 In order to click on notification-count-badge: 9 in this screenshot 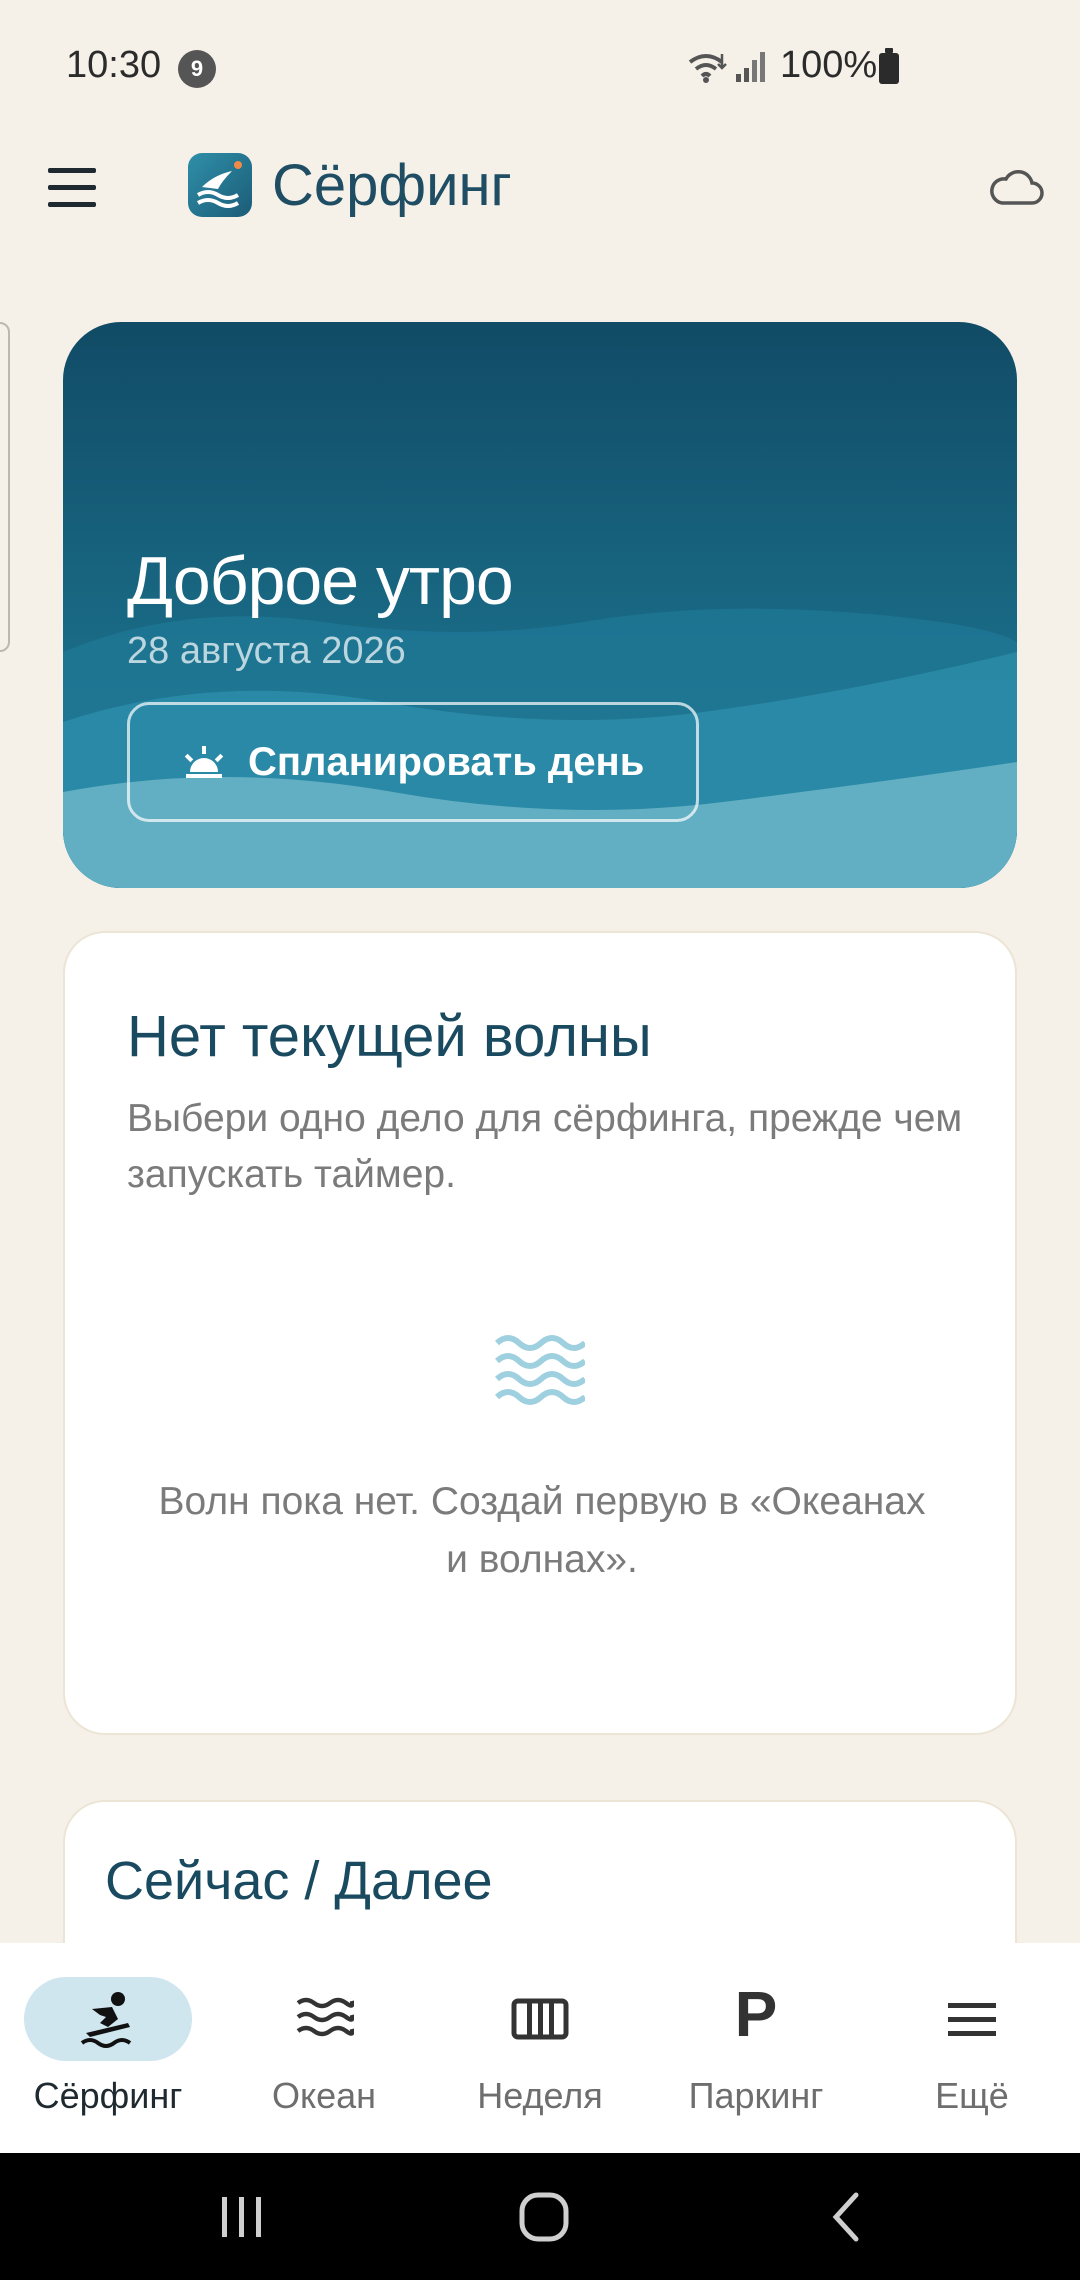, I will do `click(197, 69)`.